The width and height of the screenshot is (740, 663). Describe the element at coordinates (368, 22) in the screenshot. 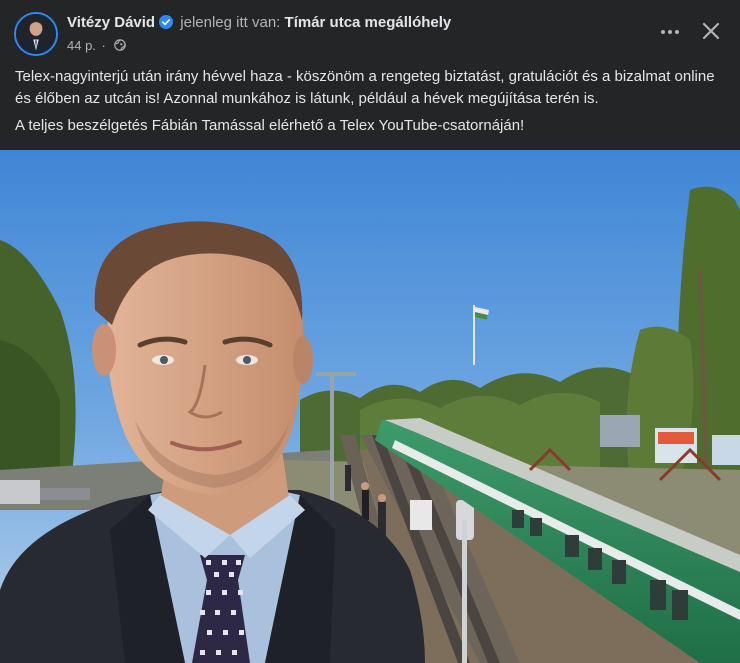

I see `location-link: Tímár utca megállóhely` at that location.